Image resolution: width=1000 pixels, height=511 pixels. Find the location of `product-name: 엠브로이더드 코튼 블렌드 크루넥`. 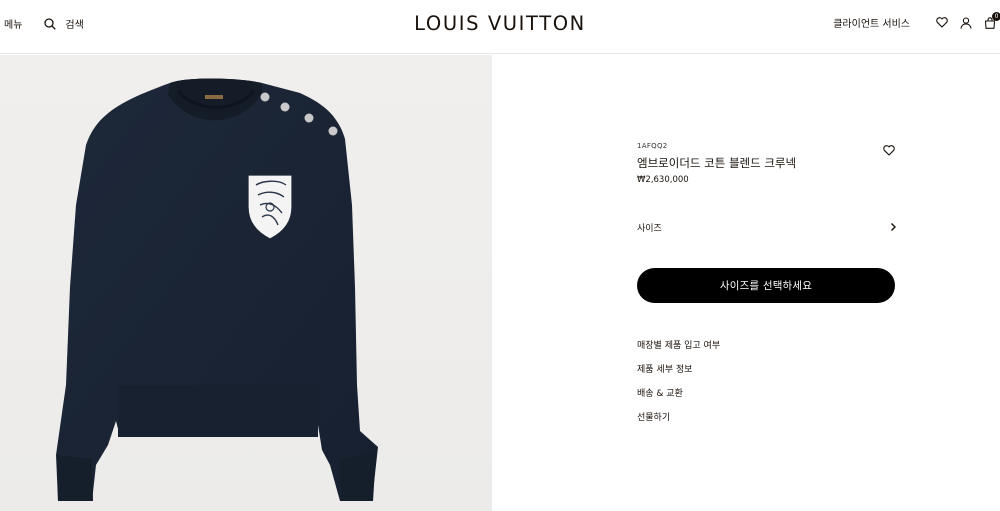

product-name: 엠브로이더드 코튼 블렌드 크루넥 is located at coordinates (717, 163).